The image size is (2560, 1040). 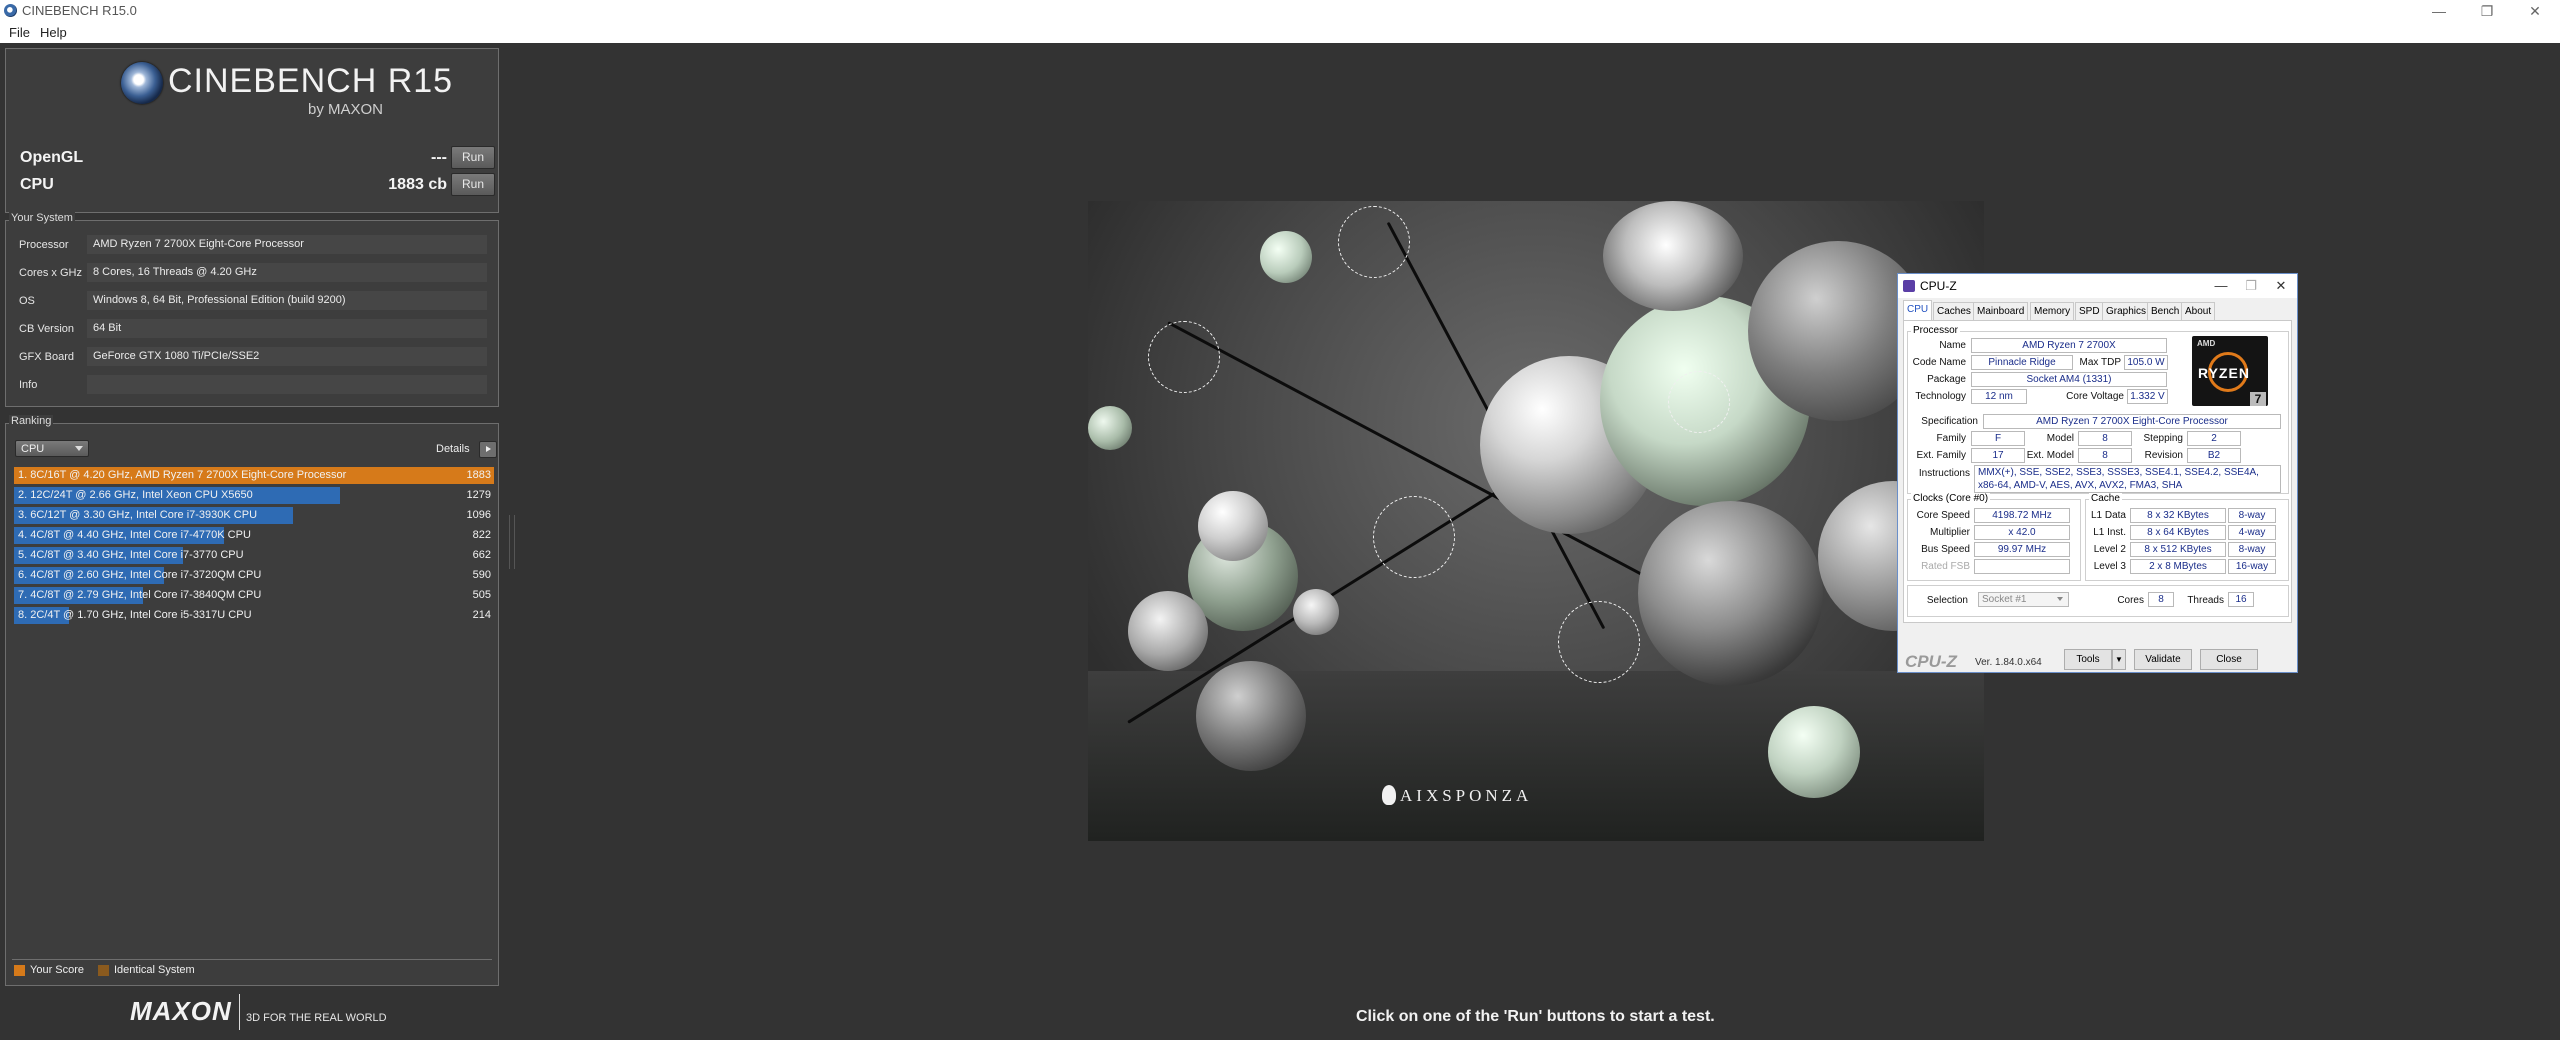 I want to click on level-2-label: Level 2, so click(x=2109, y=549).